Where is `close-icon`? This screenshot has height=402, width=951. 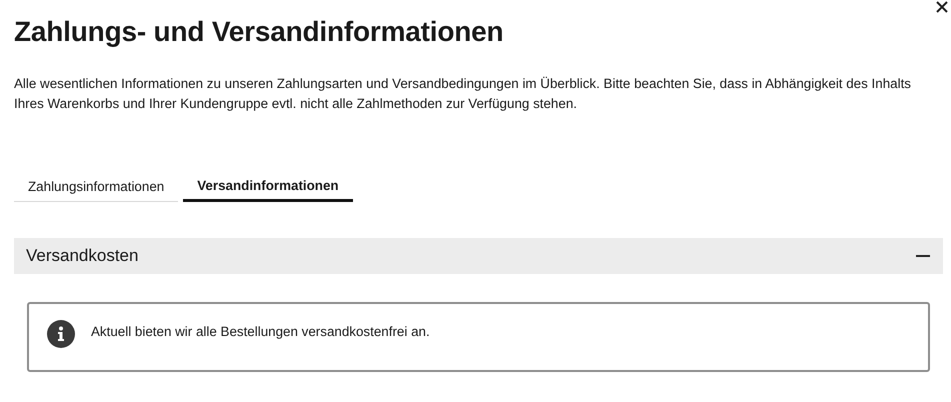 close-icon is located at coordinates (942, 7).